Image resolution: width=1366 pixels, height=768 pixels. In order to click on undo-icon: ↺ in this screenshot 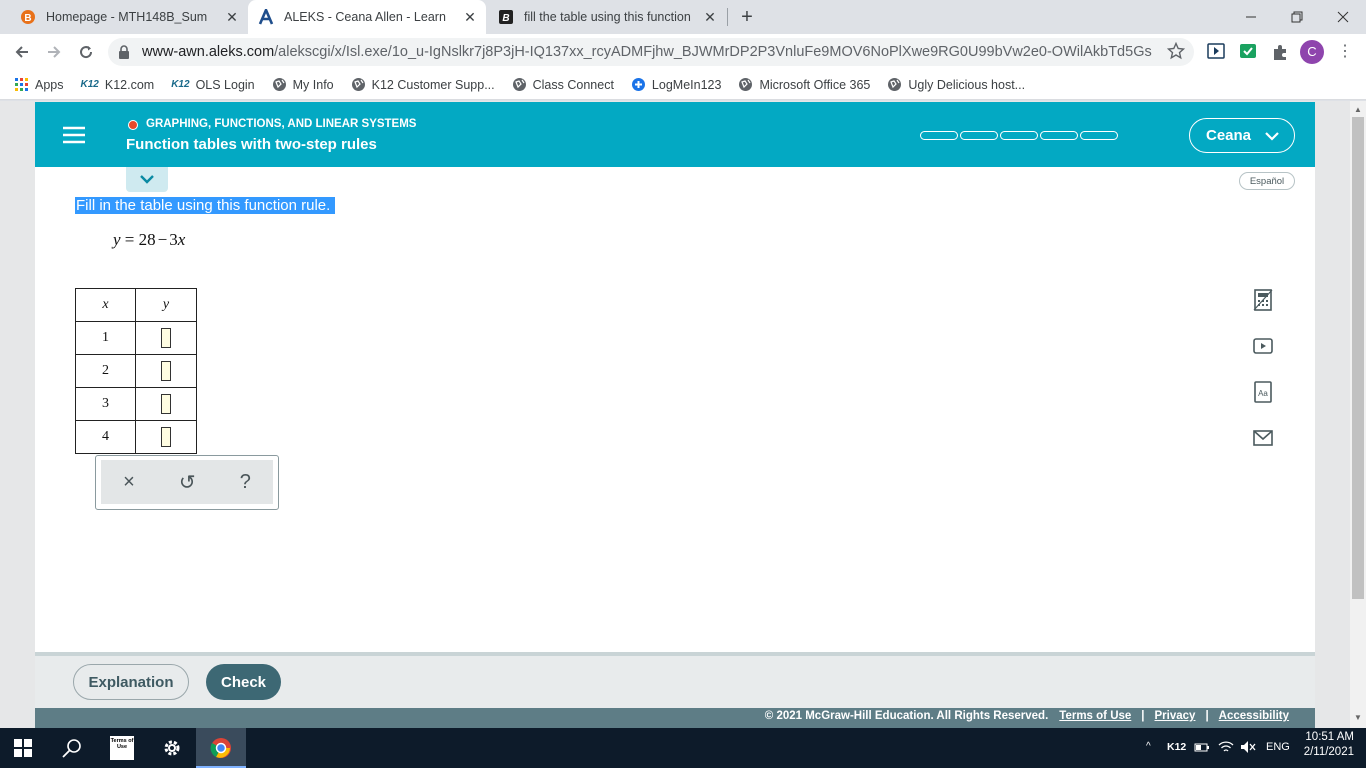, I will do `click(187, 482)`.